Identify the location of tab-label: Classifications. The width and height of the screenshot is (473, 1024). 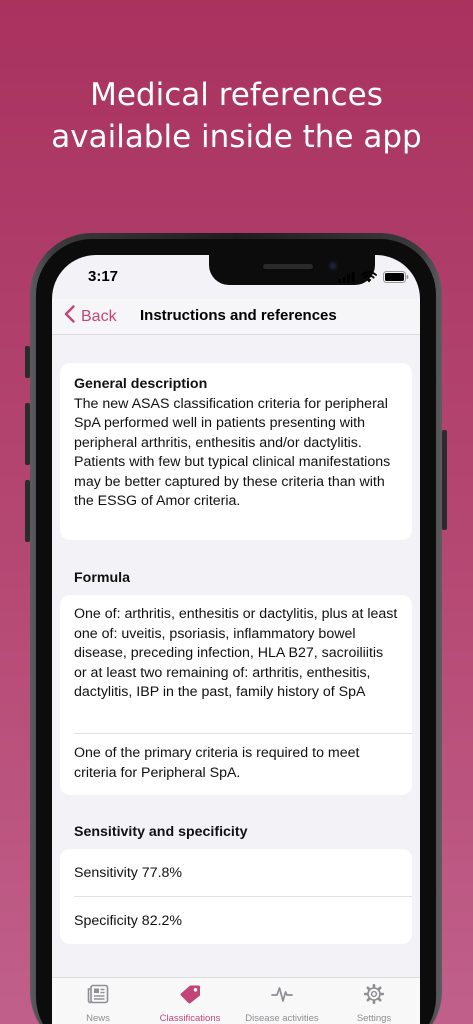
(190, 1018).